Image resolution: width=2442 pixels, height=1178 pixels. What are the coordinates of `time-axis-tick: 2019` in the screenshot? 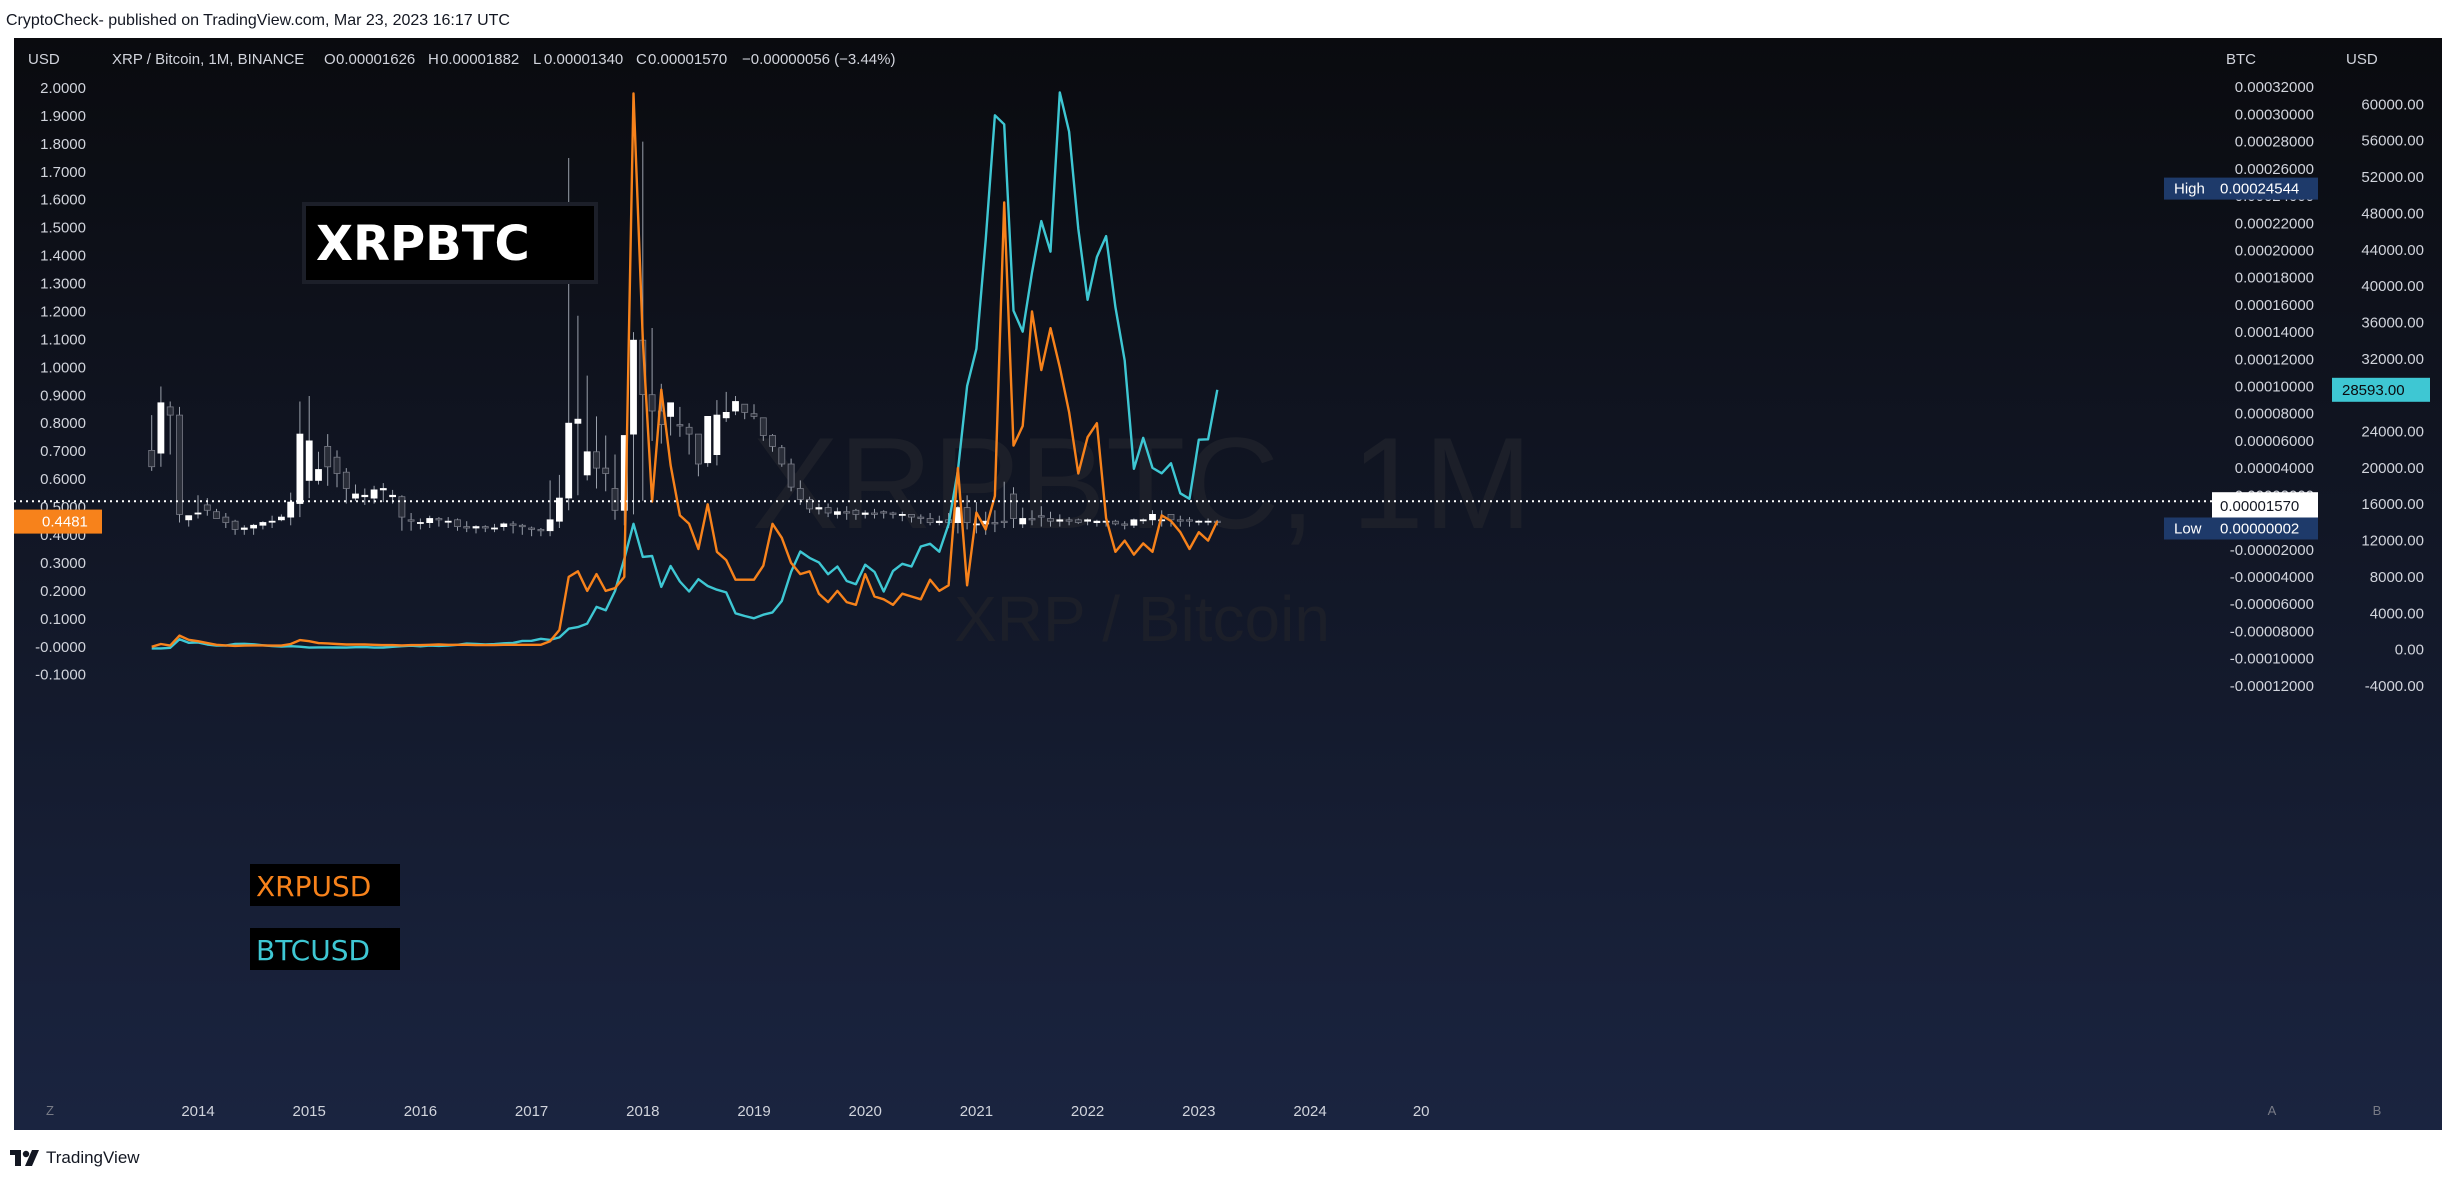 It's located at (753, 1111).